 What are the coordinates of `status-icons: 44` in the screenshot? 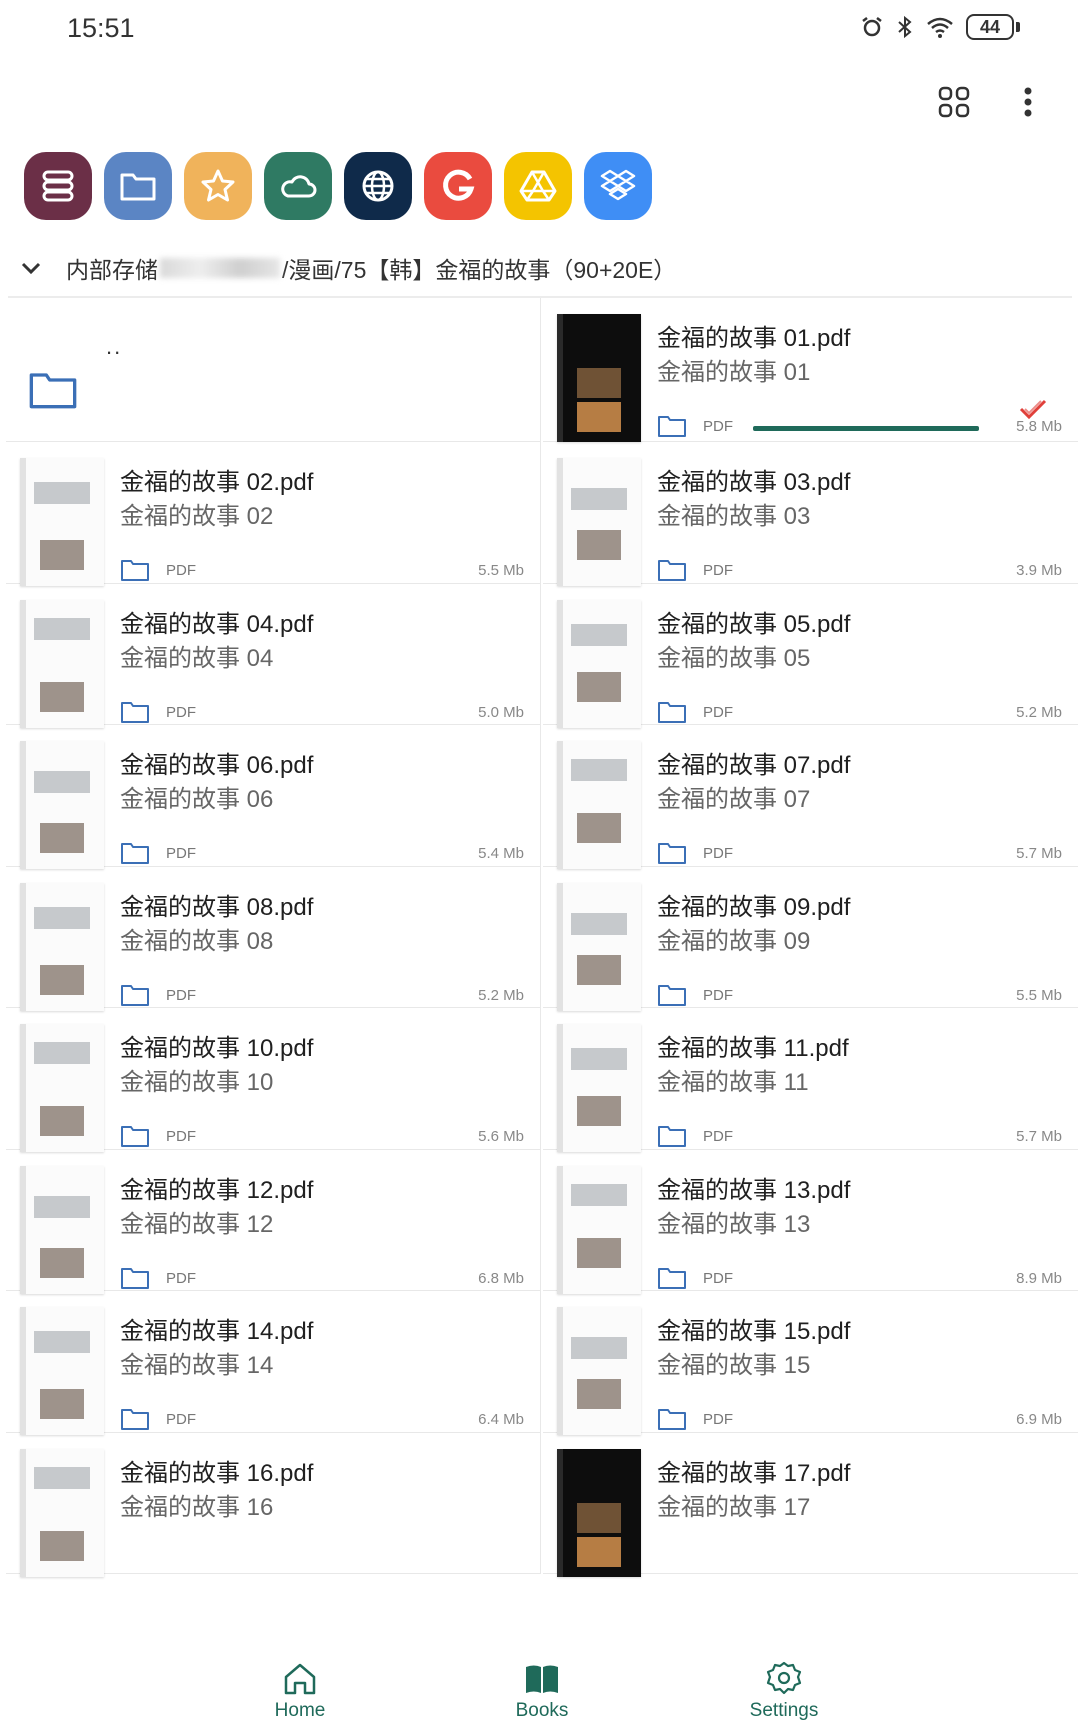 It's located at (940, 27).